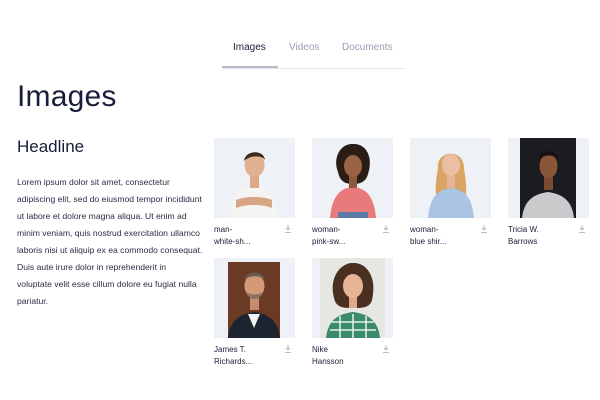 The height and width of the screenshot is (400, 600). What do you see at coordinates (51, 146) in the screenshot?
I see `headline: Headline` at bounding box center [51, 146].